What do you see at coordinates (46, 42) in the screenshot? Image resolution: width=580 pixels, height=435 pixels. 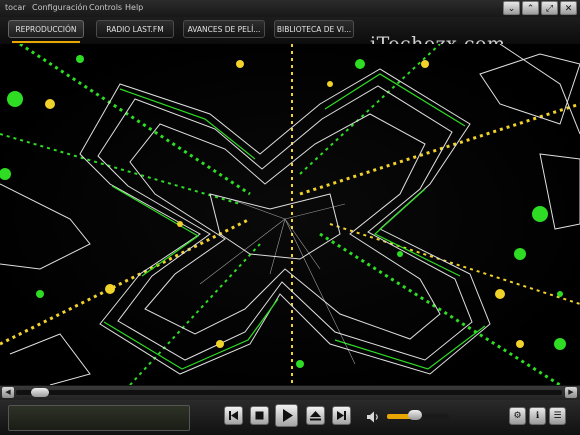 I see `active-tab-indicator` at bounding box center [46, 42].